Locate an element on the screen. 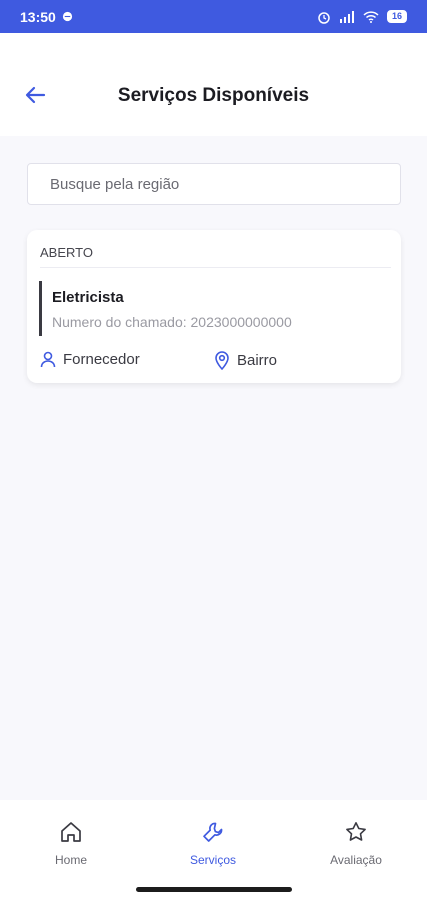 This screenshot has height=900, width=427. home-icon is located at coordinates (71, 832).